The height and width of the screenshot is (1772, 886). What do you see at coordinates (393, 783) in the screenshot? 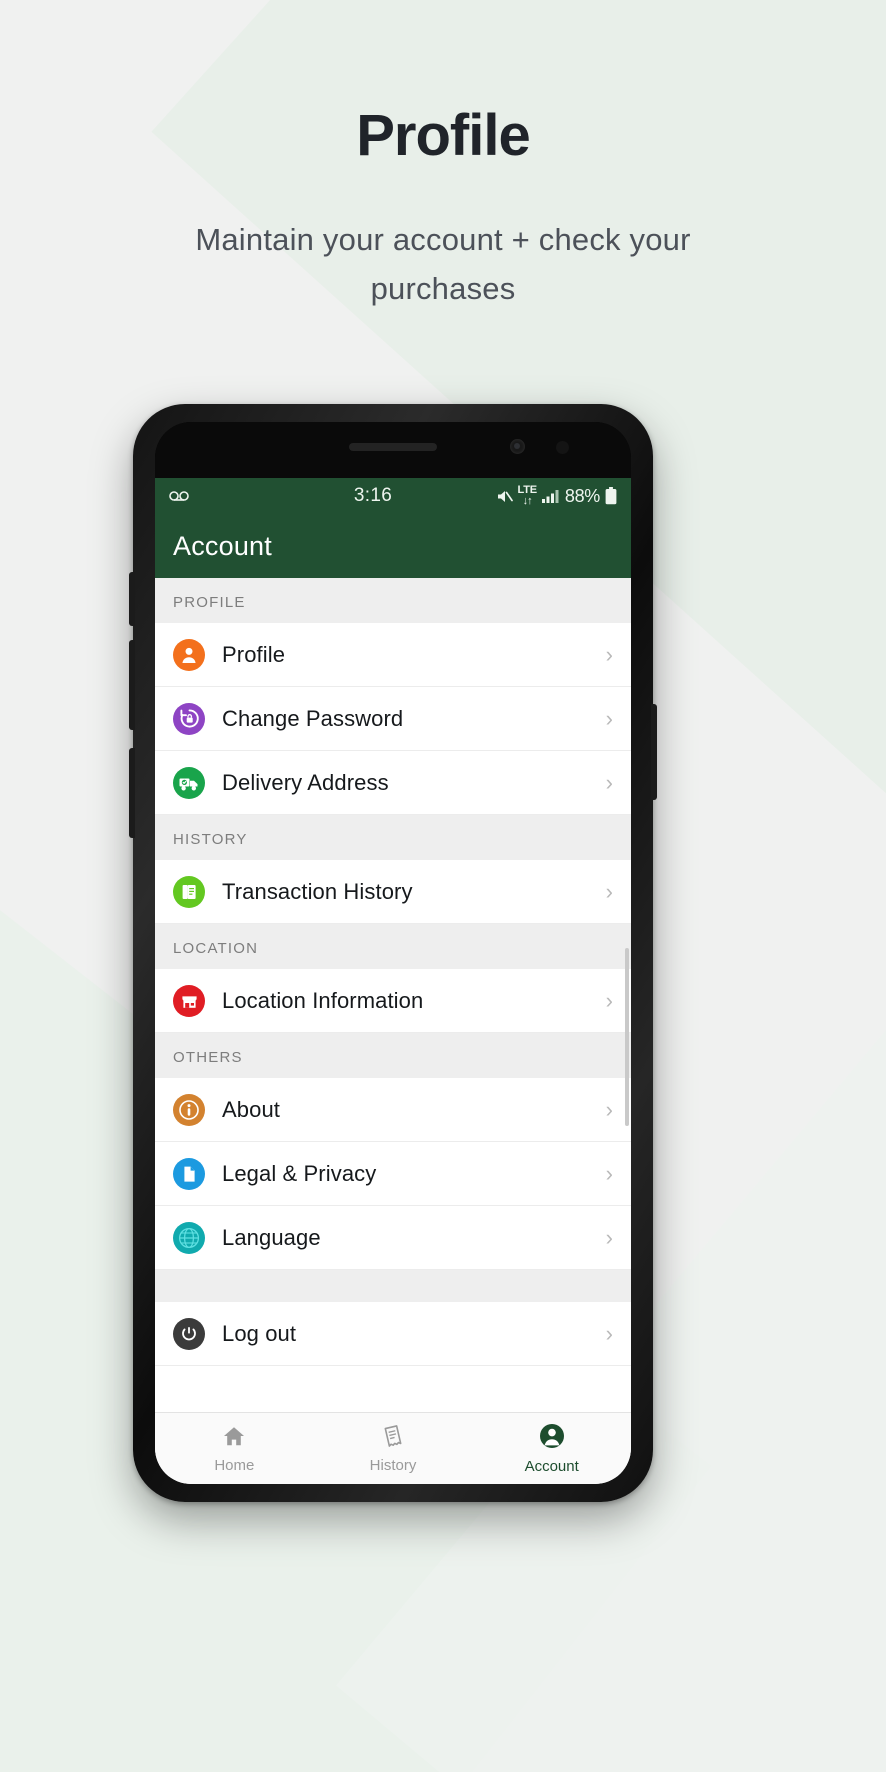
I see `list-item-delivery-address: Delivery Address ›` at bounding box center [393, 783].